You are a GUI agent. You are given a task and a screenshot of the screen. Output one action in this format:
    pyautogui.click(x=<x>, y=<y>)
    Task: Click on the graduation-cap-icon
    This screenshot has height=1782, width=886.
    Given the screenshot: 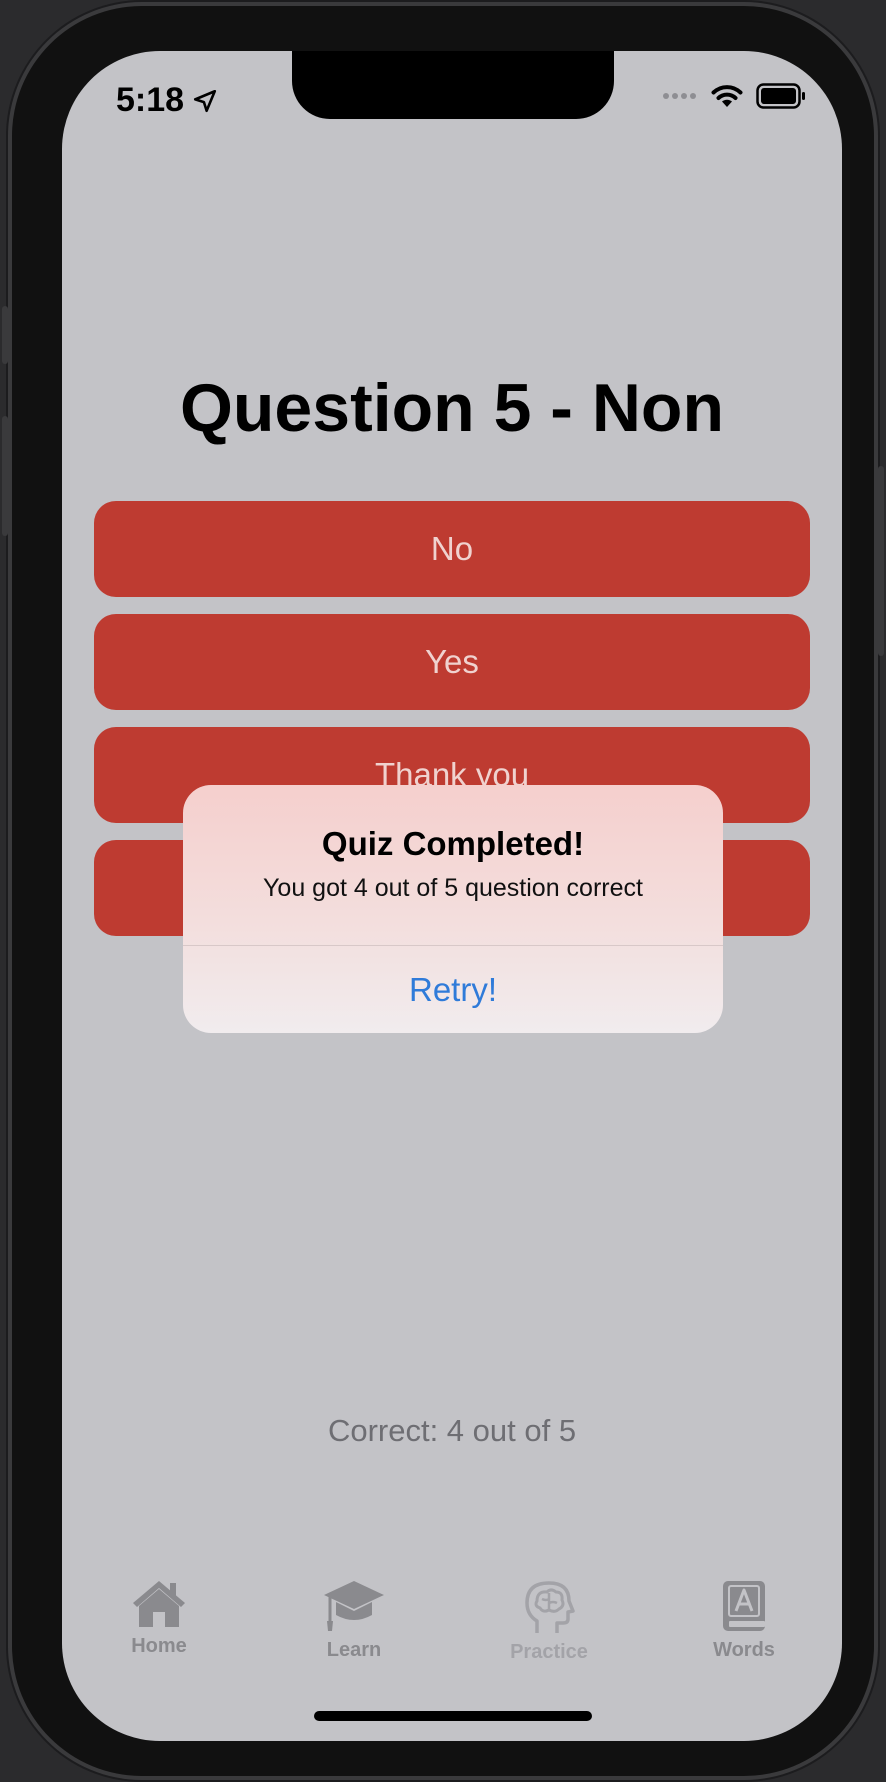 What is the action you would take?
    pyautogui.click(x=354, y=1606)
    